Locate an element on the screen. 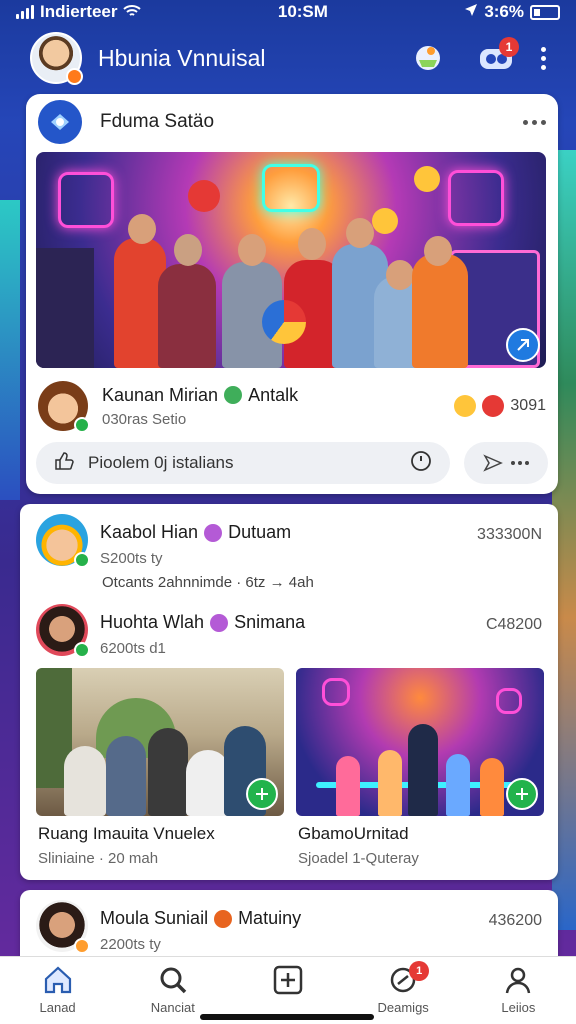 The image size is (576, 1024). post-author: Kaunan Mirian Antalk 030ras Setio 3091 is located at coordinates (292, 406).